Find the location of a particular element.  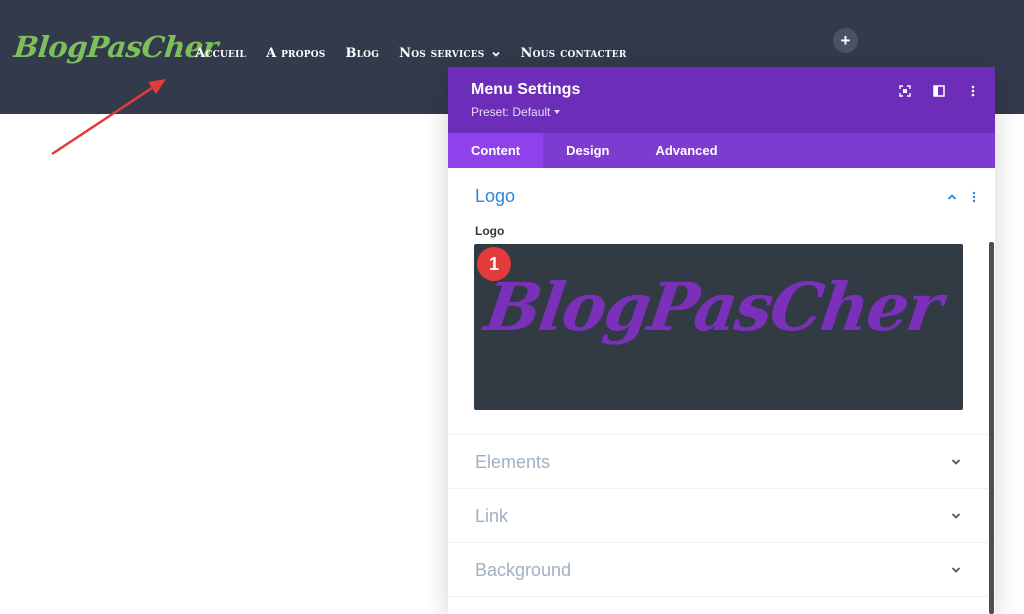

add-section-button: + is located at coordinates (845, 40).